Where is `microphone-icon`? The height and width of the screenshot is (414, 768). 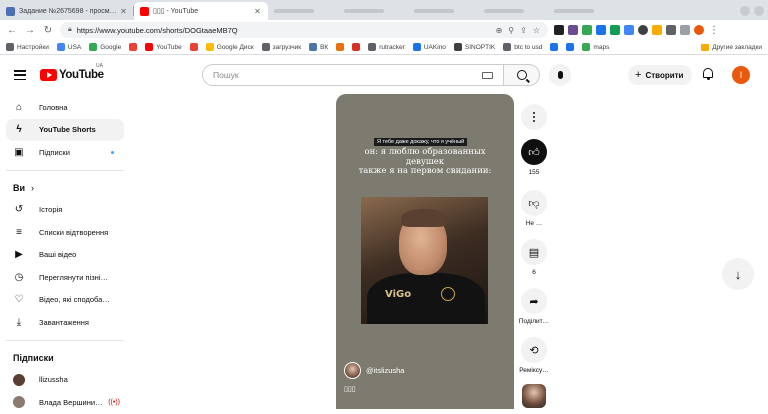 microphone-icon is located at coordinates (560, 75).